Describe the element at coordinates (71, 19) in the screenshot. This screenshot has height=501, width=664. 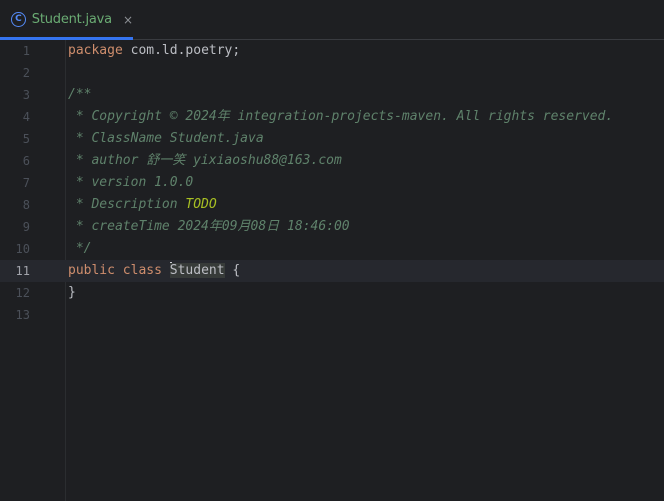
I see `tab-label: Student.java` at that location.